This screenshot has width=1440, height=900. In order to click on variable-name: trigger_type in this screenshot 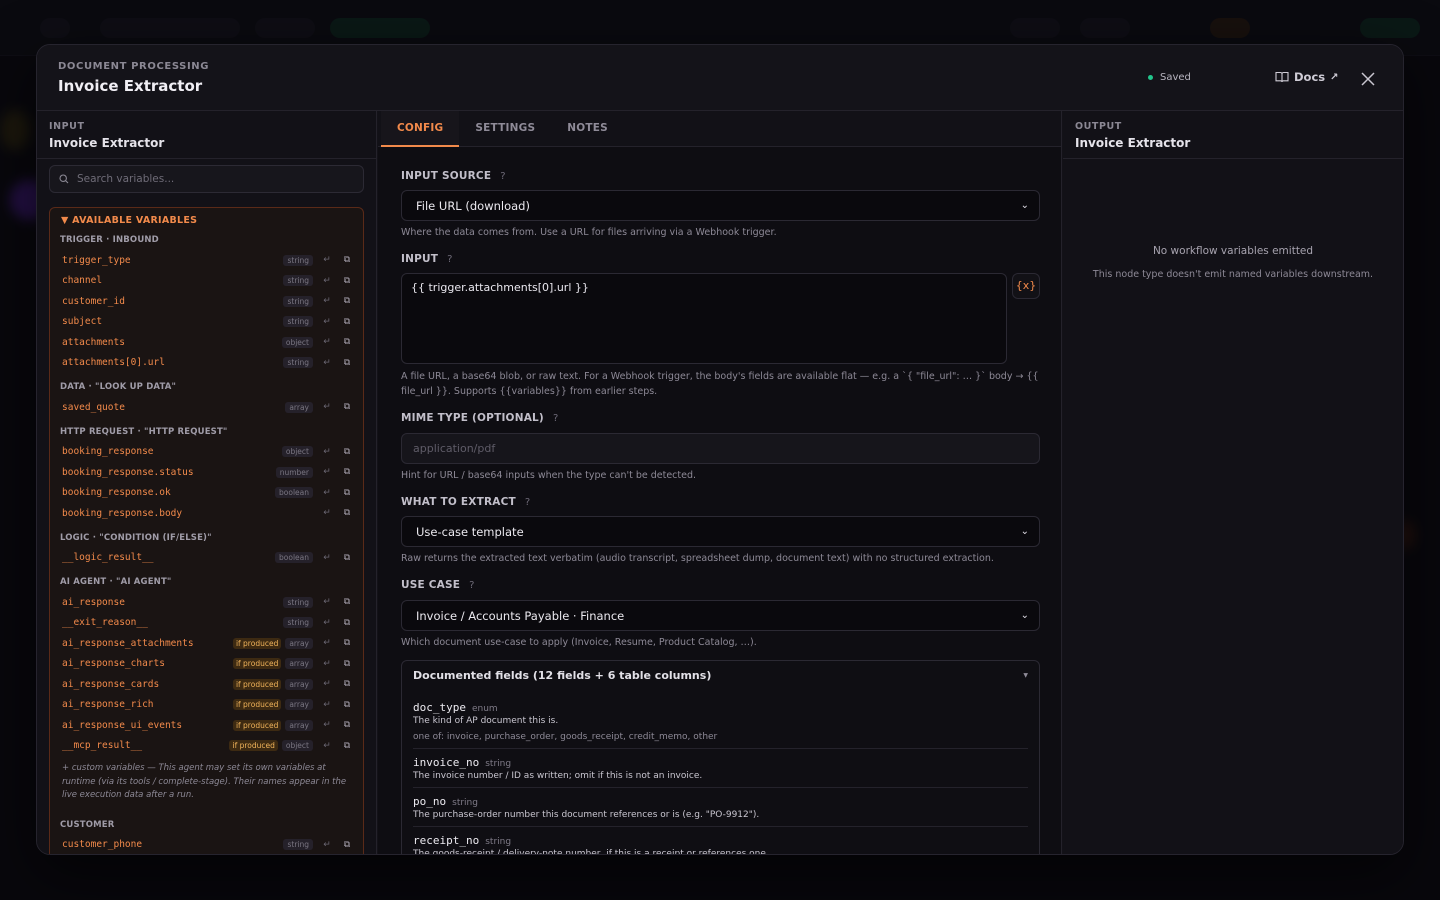, I will do `click(172, 260)`.